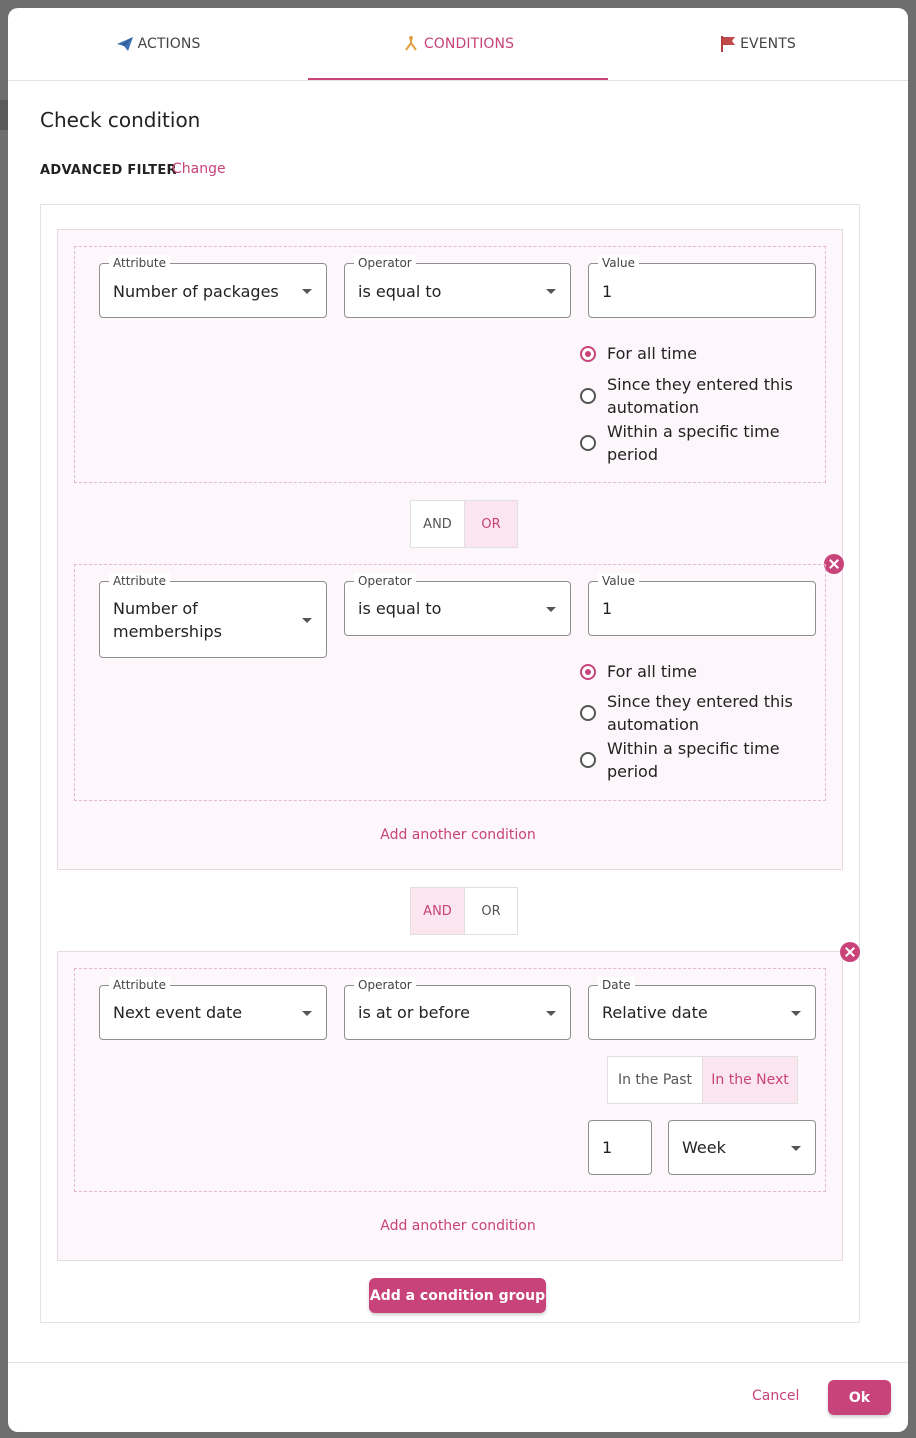 The width and height of the screenshot is (916, 1438). I want to click on active-tab-indicator, so click(458, 79).